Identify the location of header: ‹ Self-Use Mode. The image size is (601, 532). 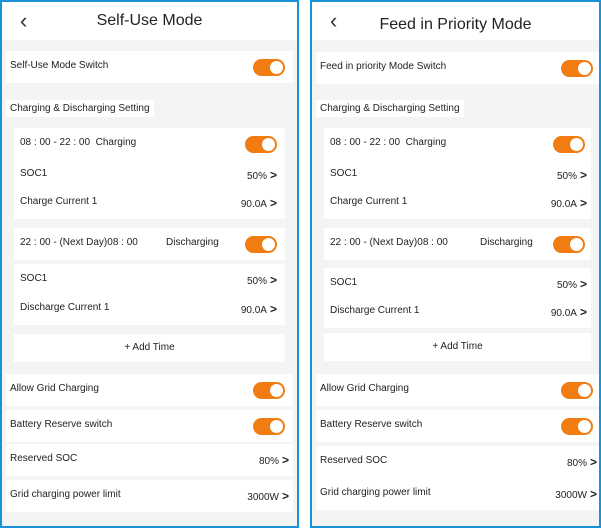
(149, 21).